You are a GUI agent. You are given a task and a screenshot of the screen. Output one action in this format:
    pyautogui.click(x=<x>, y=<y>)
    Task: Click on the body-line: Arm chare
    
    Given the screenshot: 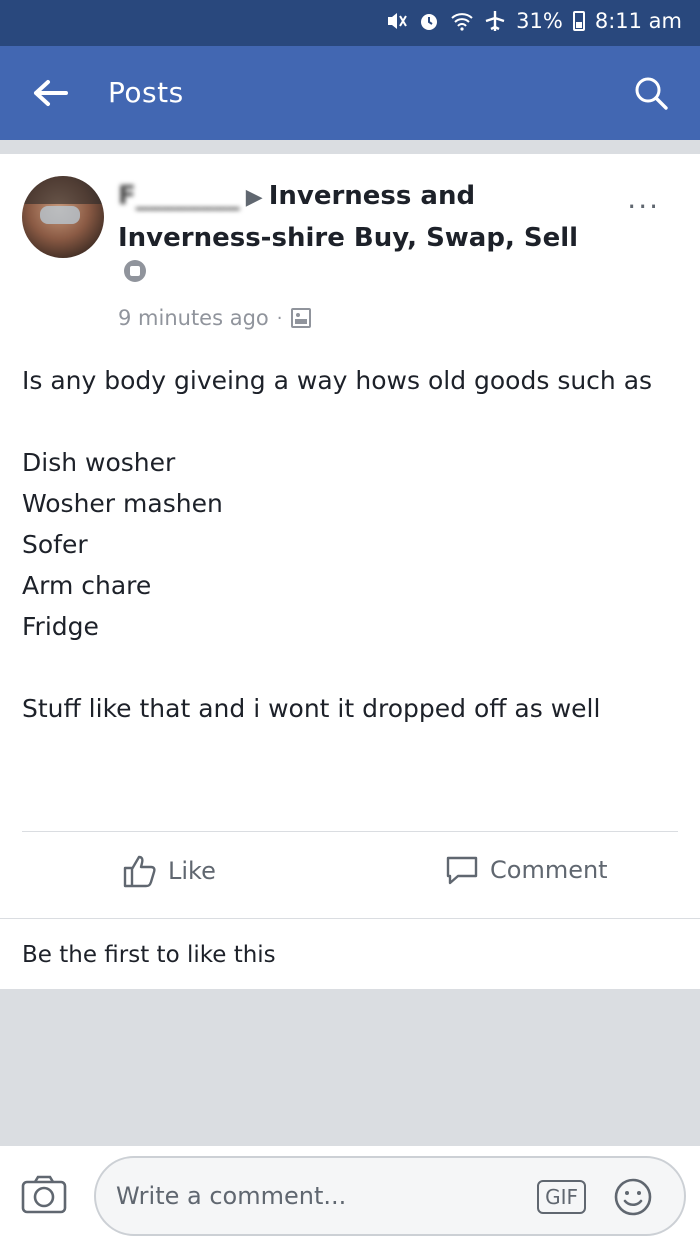 What is the action you would take?
    pyautogui.click(x=87, y=585)
    